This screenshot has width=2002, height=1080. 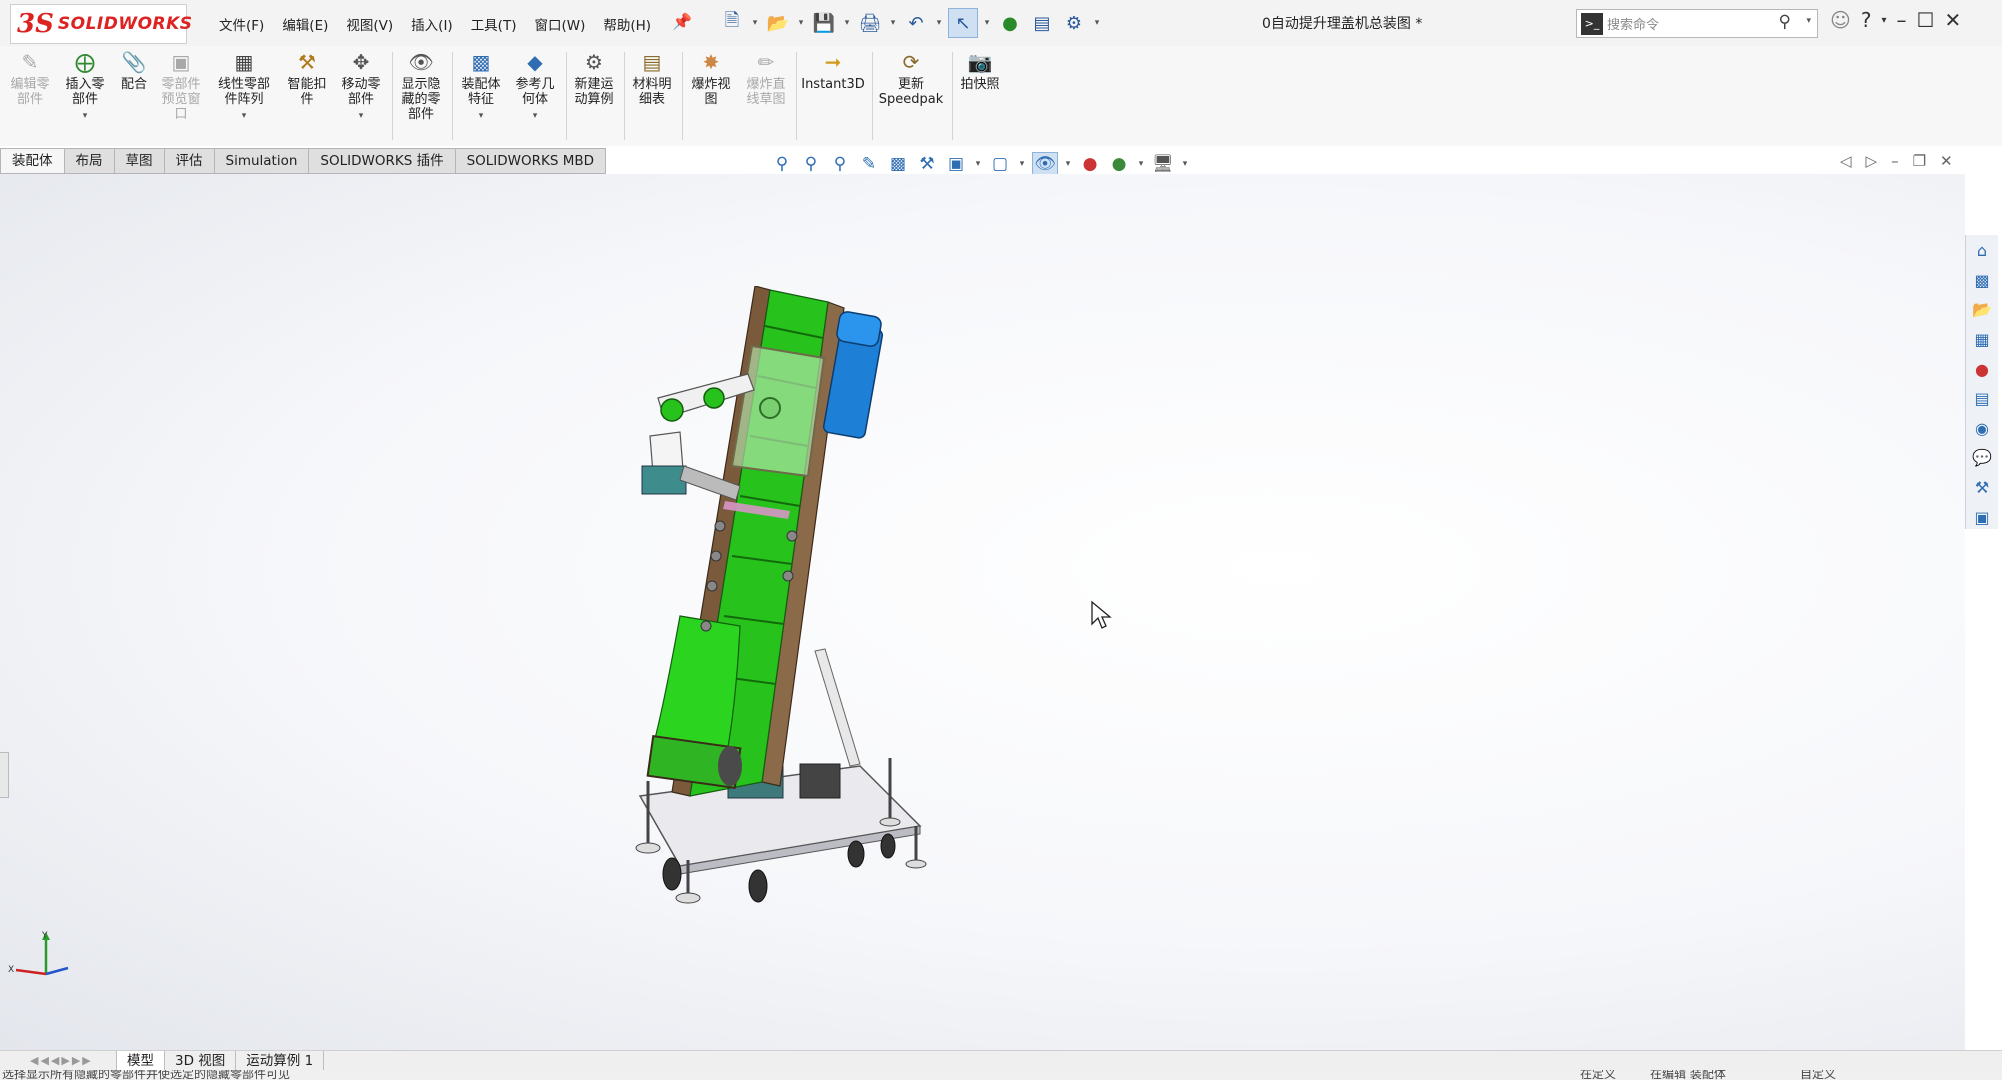 I want to click on tab-sketch: 草图, so click(x=139, y=161).